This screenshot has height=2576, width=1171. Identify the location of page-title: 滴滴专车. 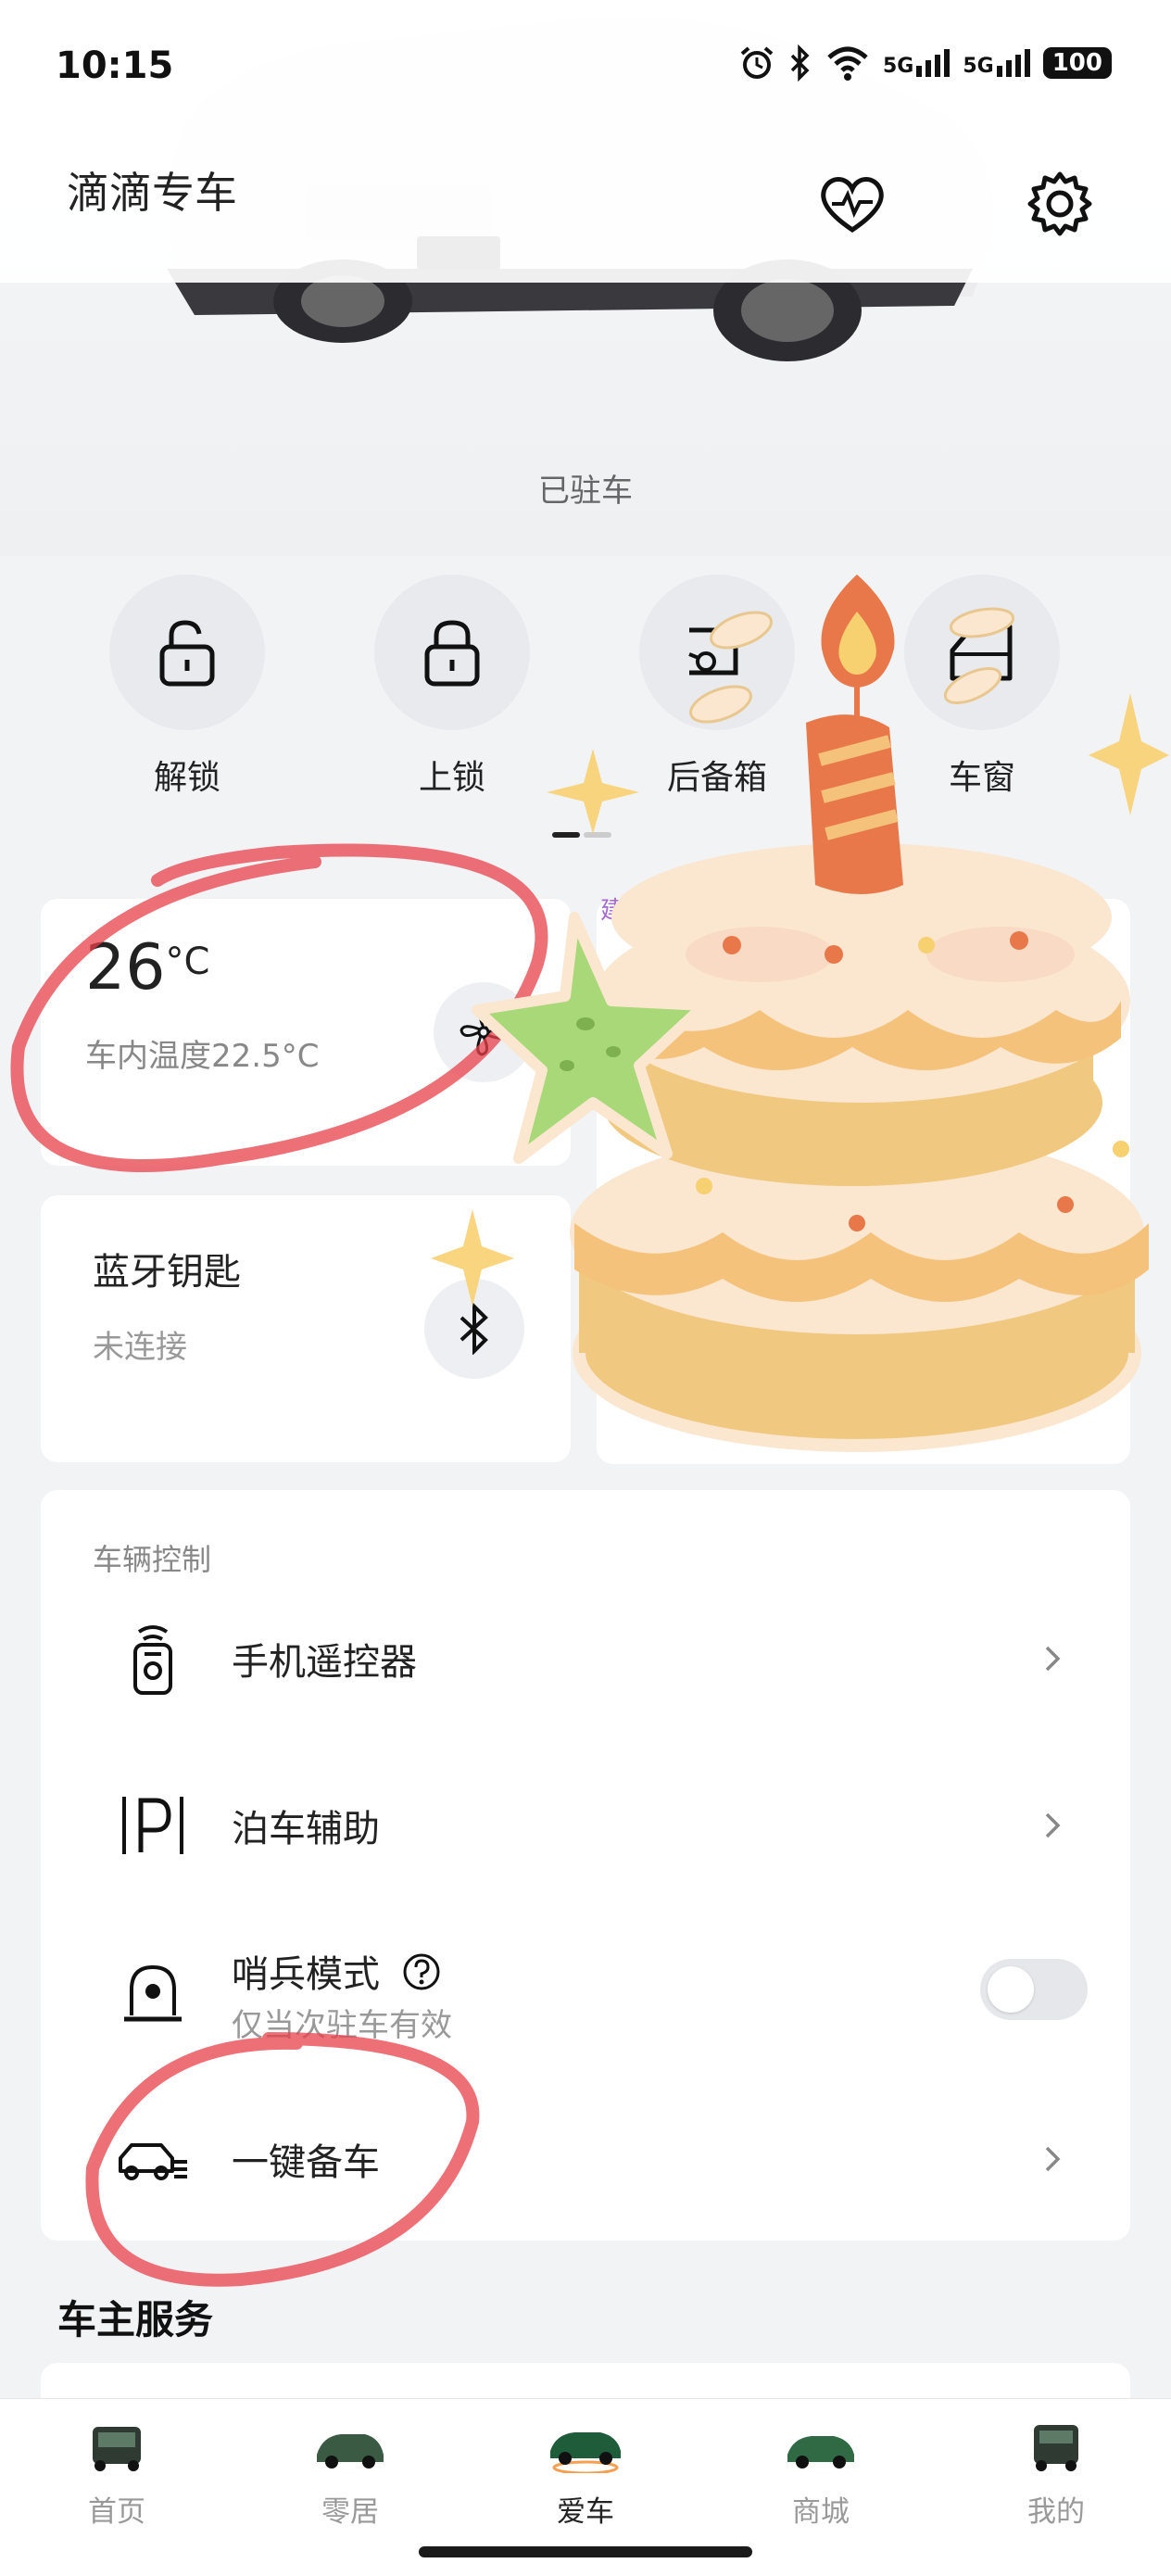
(152, 193).